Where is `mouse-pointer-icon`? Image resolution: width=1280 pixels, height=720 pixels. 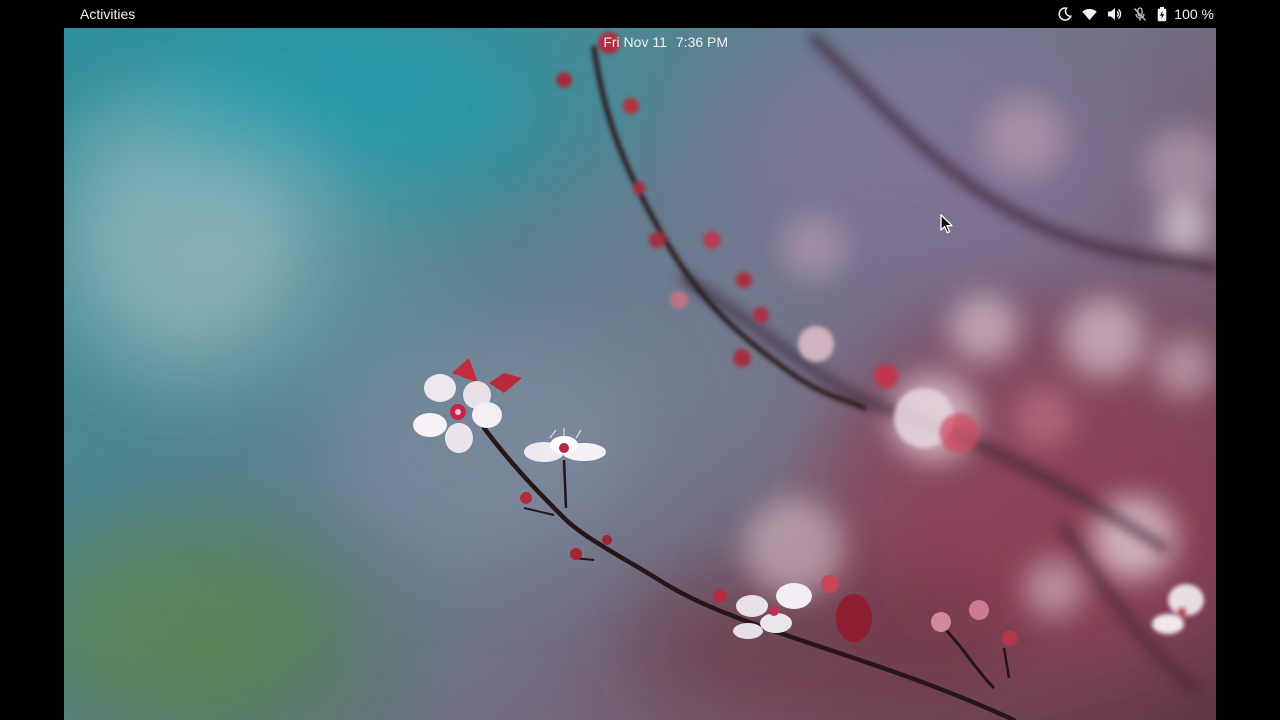 mouse-pointer-icon is located at coordinates (947, 226).